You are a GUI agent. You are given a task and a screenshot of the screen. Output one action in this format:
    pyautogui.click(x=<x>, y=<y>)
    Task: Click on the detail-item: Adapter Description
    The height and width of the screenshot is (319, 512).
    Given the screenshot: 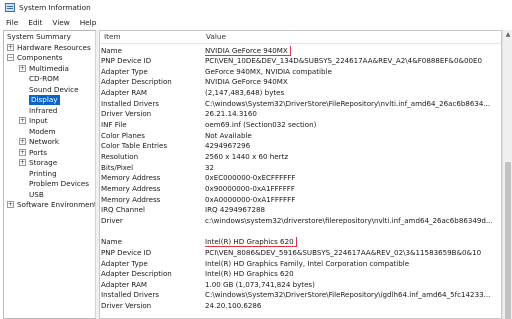 What is the action you would take?
    pyautogui.click(x=136, y=82)
    